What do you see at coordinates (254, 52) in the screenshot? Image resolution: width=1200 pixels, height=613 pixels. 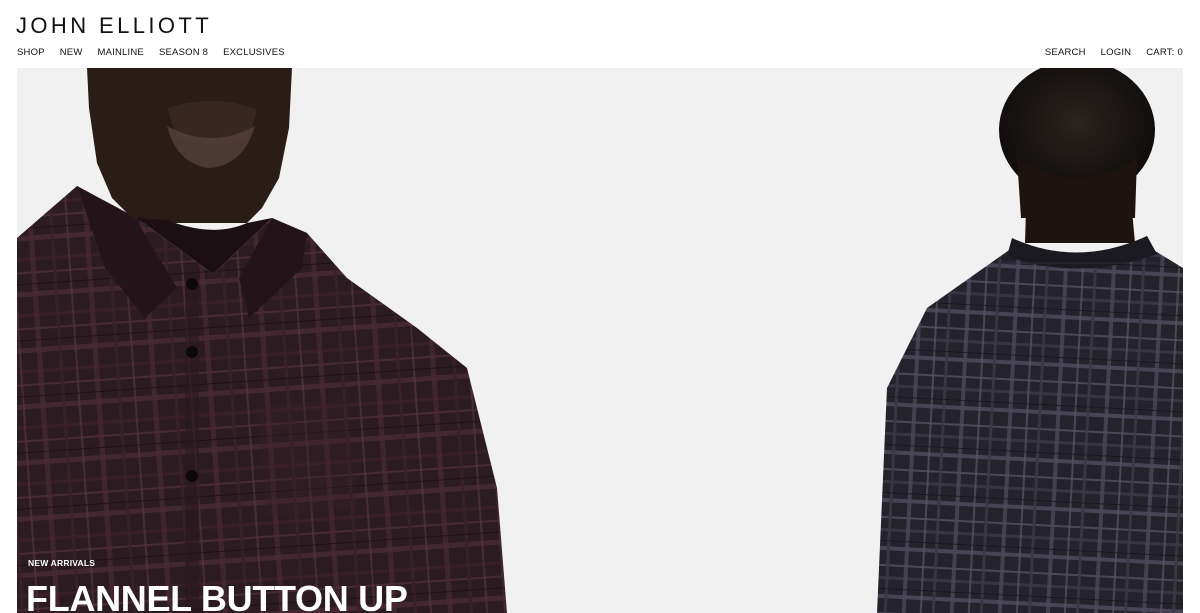 I see `nav-item-exclusives: EXCLUSIVES` at bounding box center [254, 52].